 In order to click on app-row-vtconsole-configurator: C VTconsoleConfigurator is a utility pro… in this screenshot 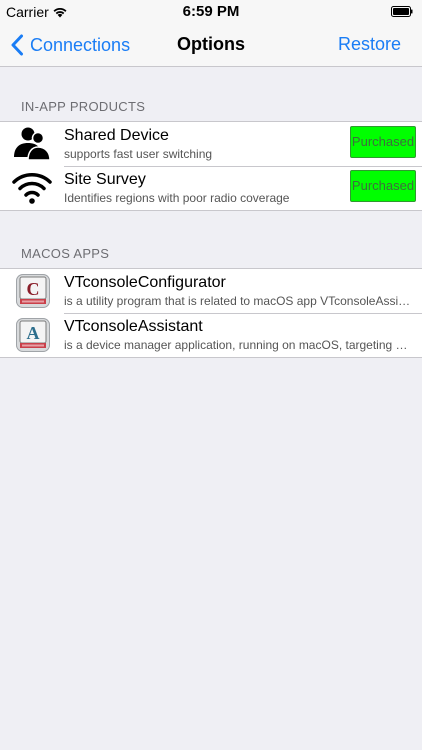, I will do `click(211, 291)`.